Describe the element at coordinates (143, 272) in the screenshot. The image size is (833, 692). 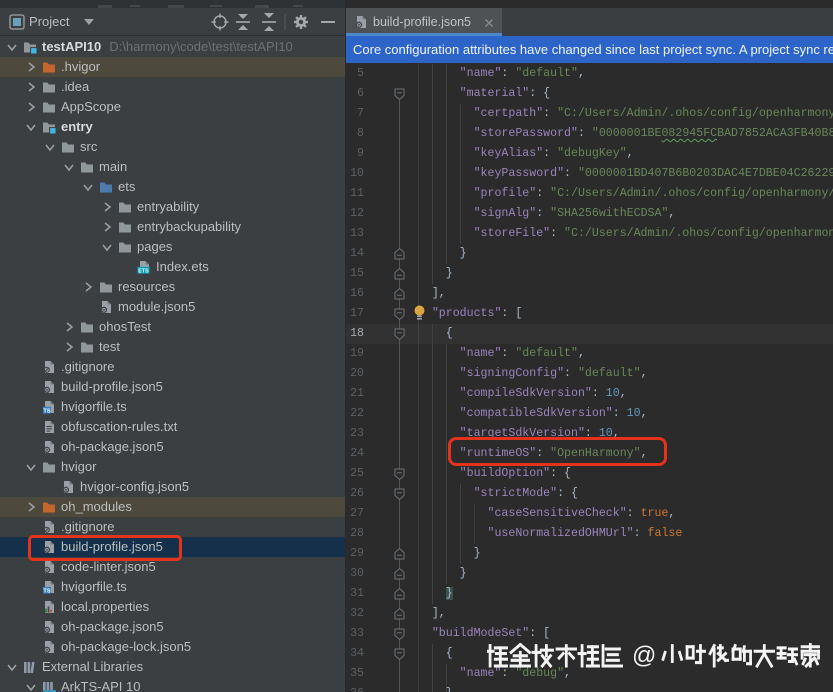
I see `svg-text: ETS` at that location.